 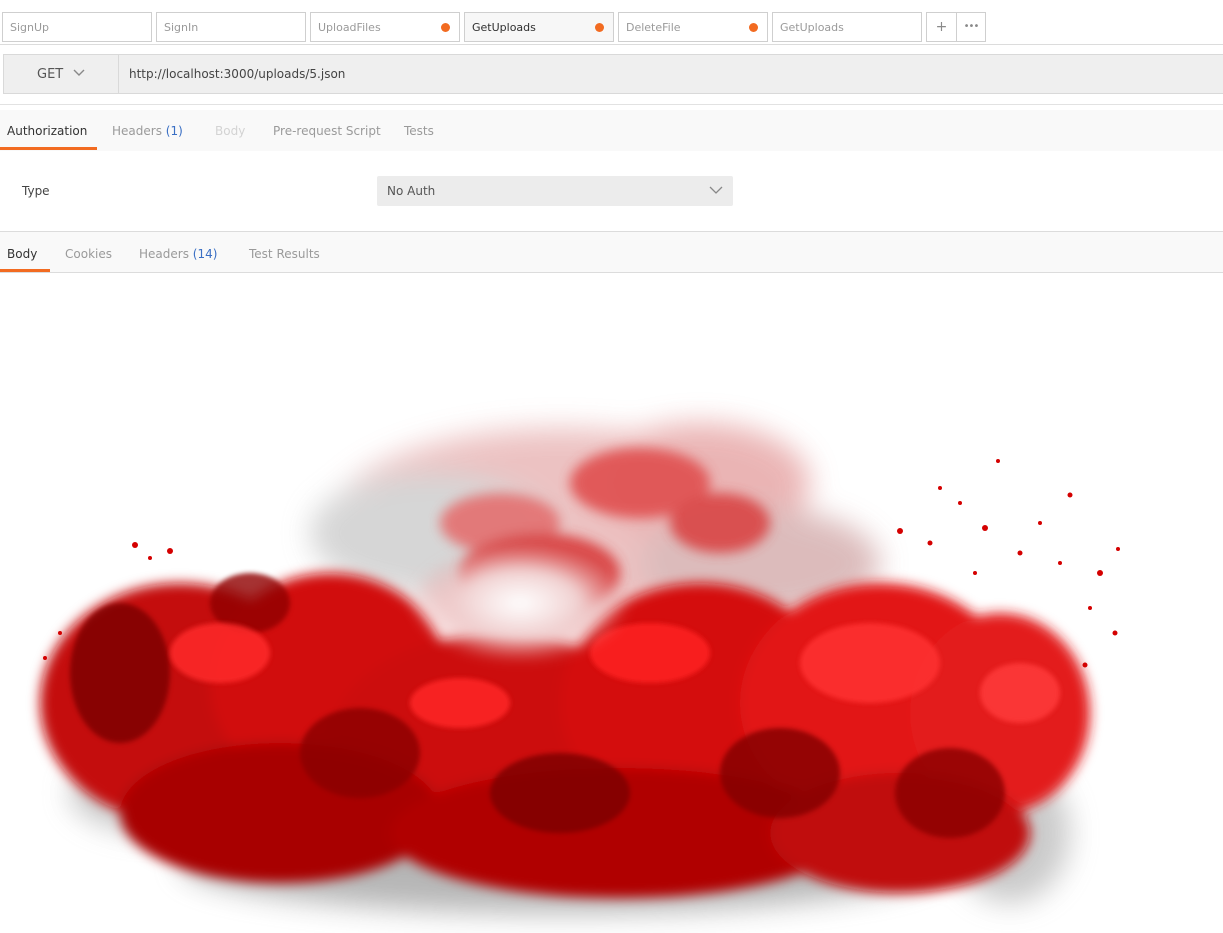 I want to click on tab-label: Authorization, so click(x=47, y=131).